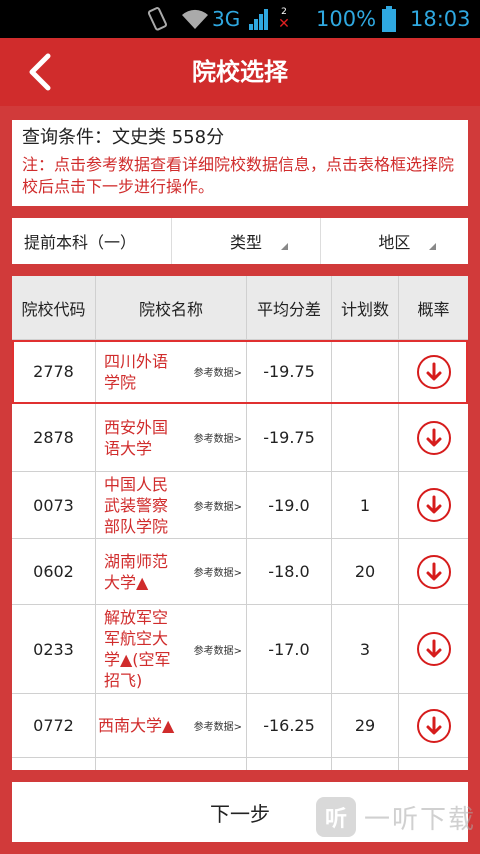 Image resolution: width=480 pixels, height=854 pixels. What do you see at coordinates (136, 371) in the screenshot?
I see `school-name: 四川外语学院` at bounding box center [136, 371].